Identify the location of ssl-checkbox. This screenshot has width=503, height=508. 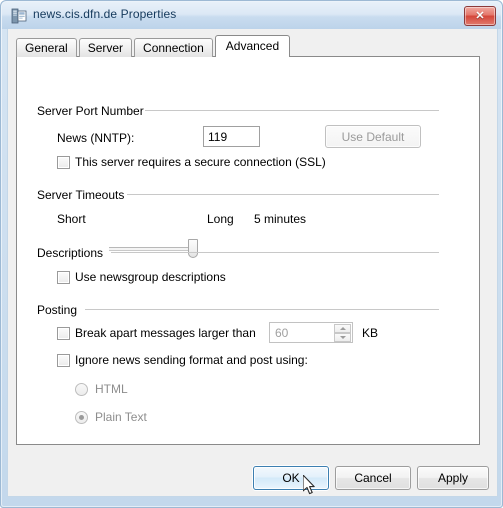
(63, 162).